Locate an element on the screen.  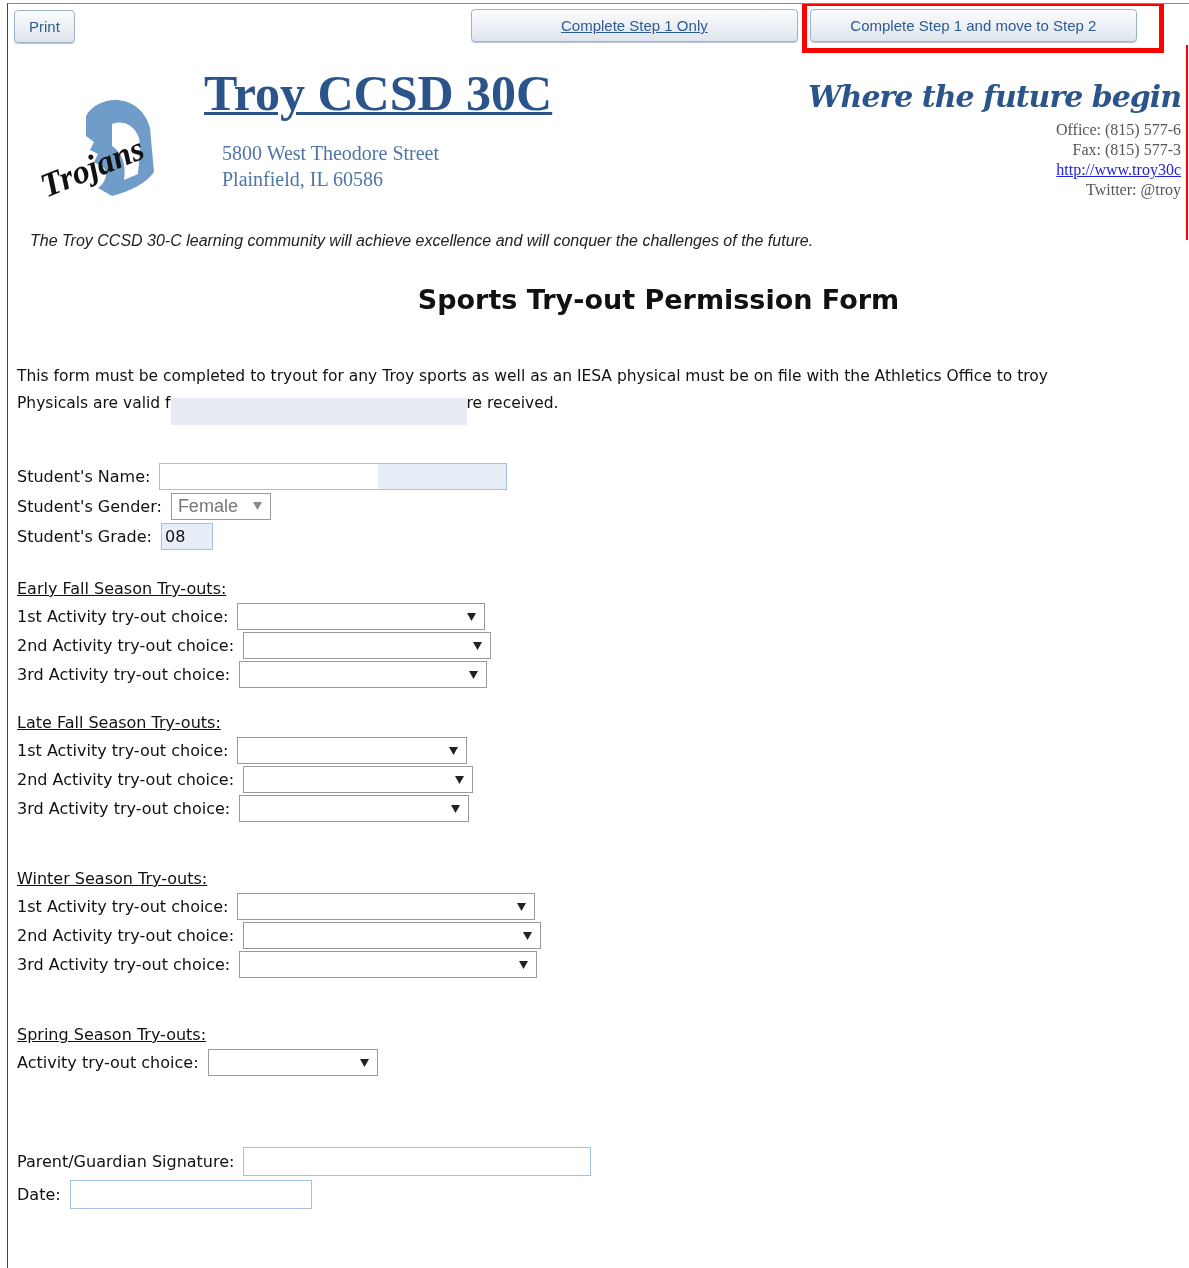
mission-statement: The Troy CCSD 30-C learning community will achieve excellence and will conquer the challenges of the future. is located at coordinates (422, 241).